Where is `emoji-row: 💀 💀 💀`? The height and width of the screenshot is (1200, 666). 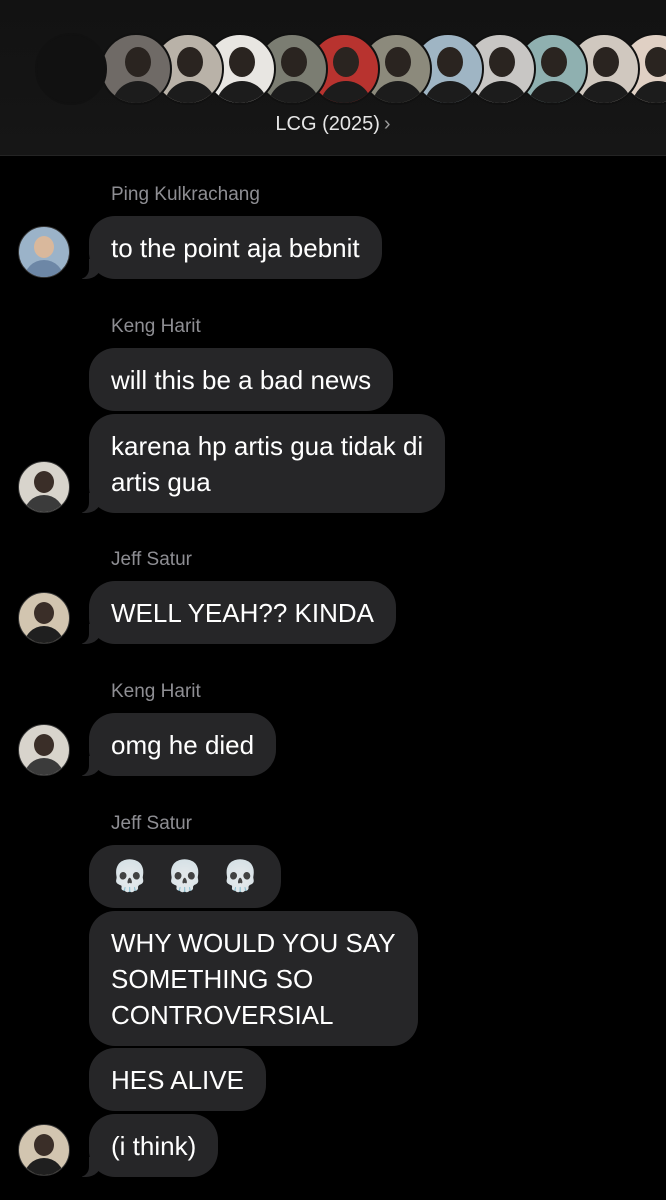 emoji-row: 💀 💀 💀 is located at coordinates (185, 877).